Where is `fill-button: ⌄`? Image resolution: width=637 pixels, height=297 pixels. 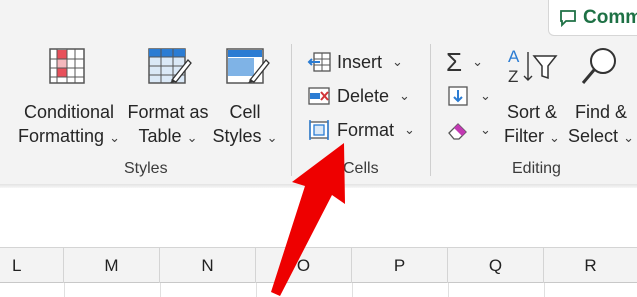
fill-button: ⌄ is located at coordinates (468, 96).